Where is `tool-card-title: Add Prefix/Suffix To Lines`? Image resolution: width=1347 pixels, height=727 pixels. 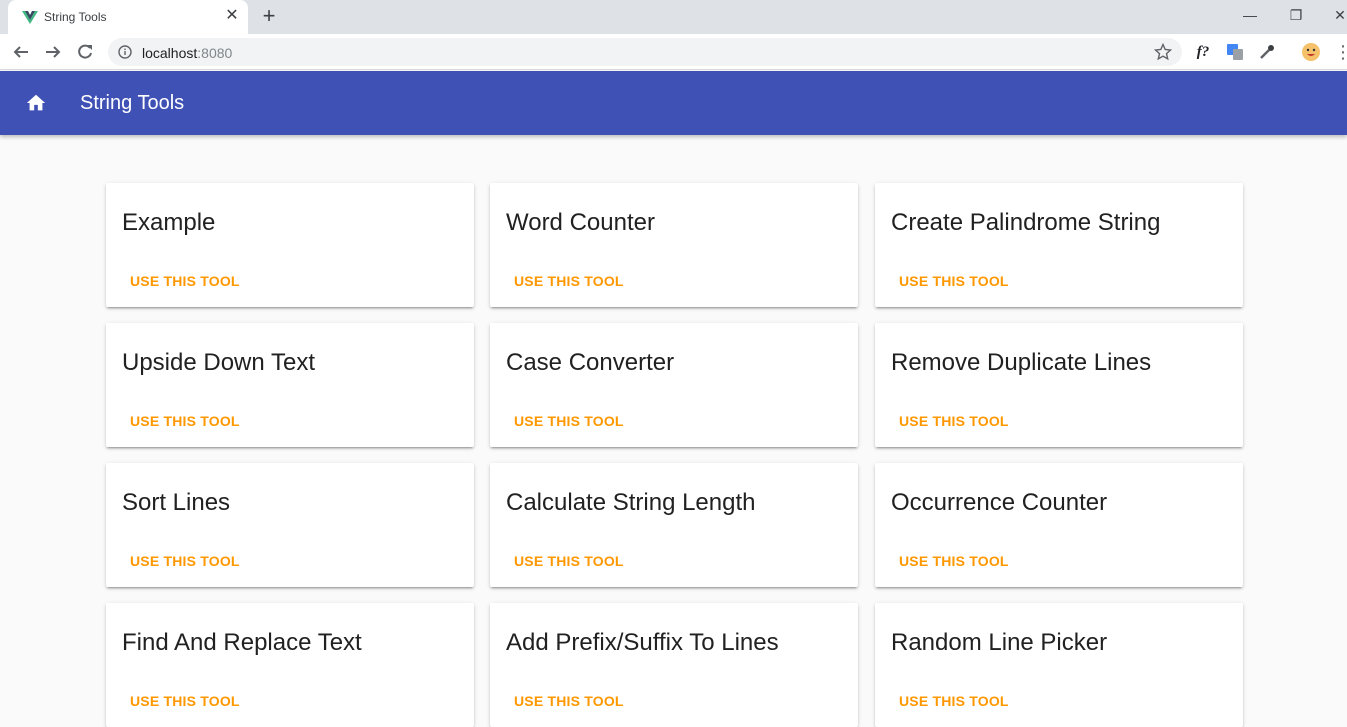 tool-card-title: Add Prefix/Suffix To Lines is located at coordinates (642, 642).